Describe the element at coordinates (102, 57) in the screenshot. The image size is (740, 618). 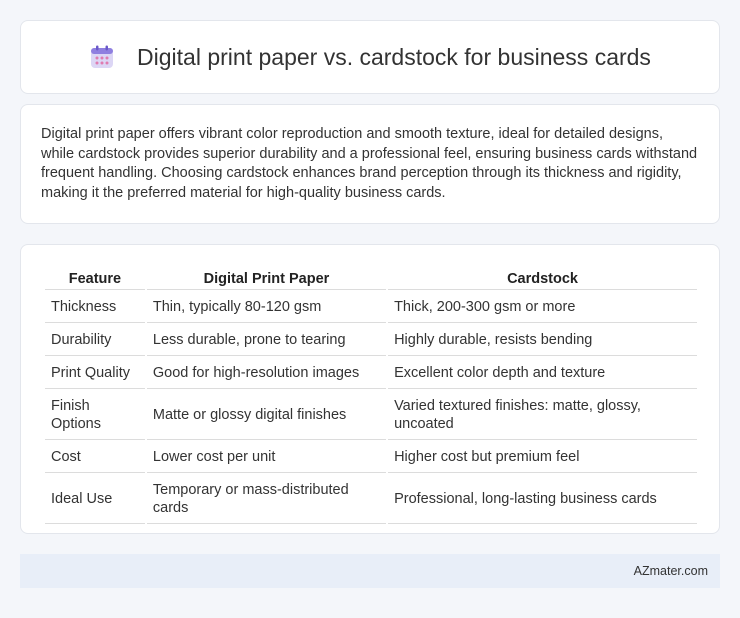
I see `calendar-icon` at that location.